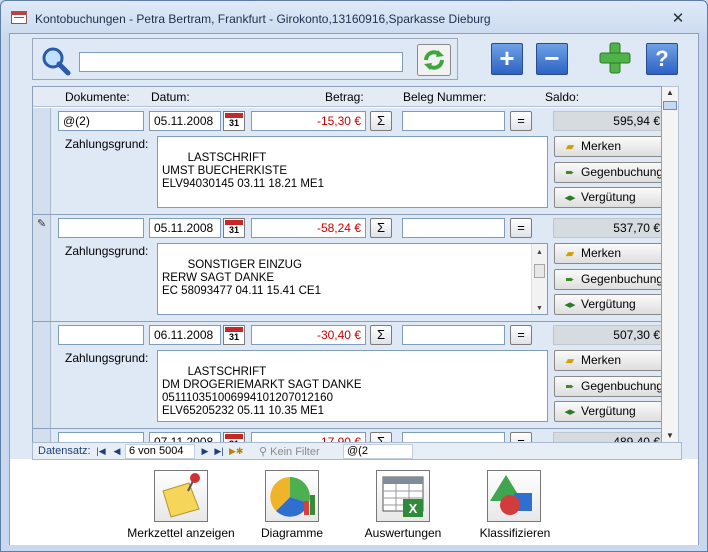  I want to click on new-record-icon: ▶✱, so click(236, 451).